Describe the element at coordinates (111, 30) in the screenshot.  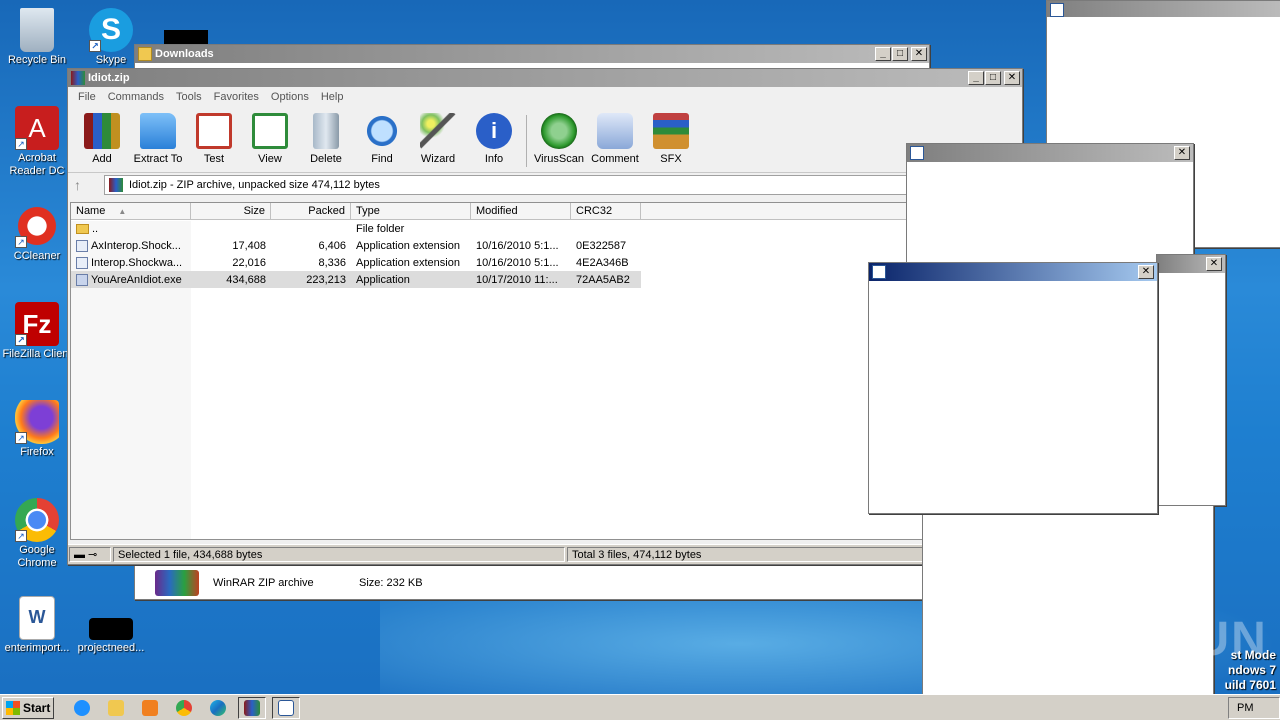
I see `skype-icon: S ↗` at that location.